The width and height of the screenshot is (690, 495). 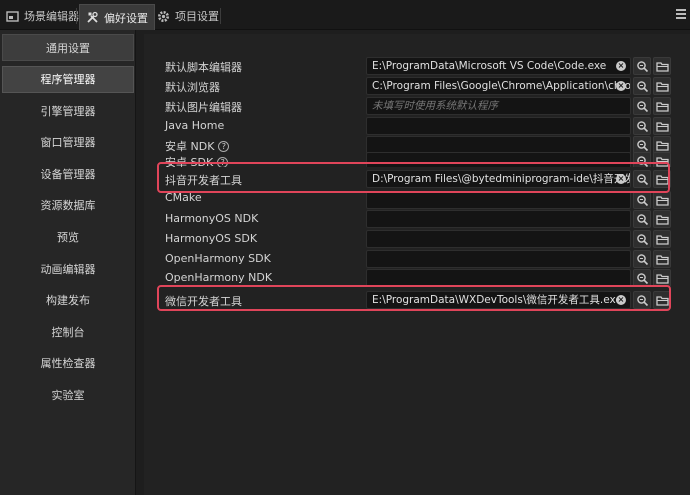 I want to click on tab-project-settings: 项目设置, so click(x=188, y=16).